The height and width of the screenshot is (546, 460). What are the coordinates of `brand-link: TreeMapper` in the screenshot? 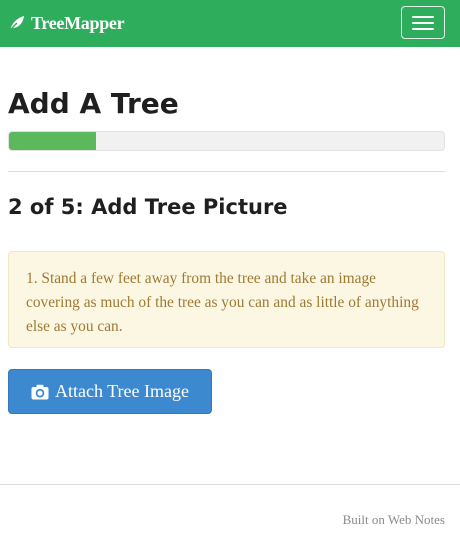 It's located at (66, 23).